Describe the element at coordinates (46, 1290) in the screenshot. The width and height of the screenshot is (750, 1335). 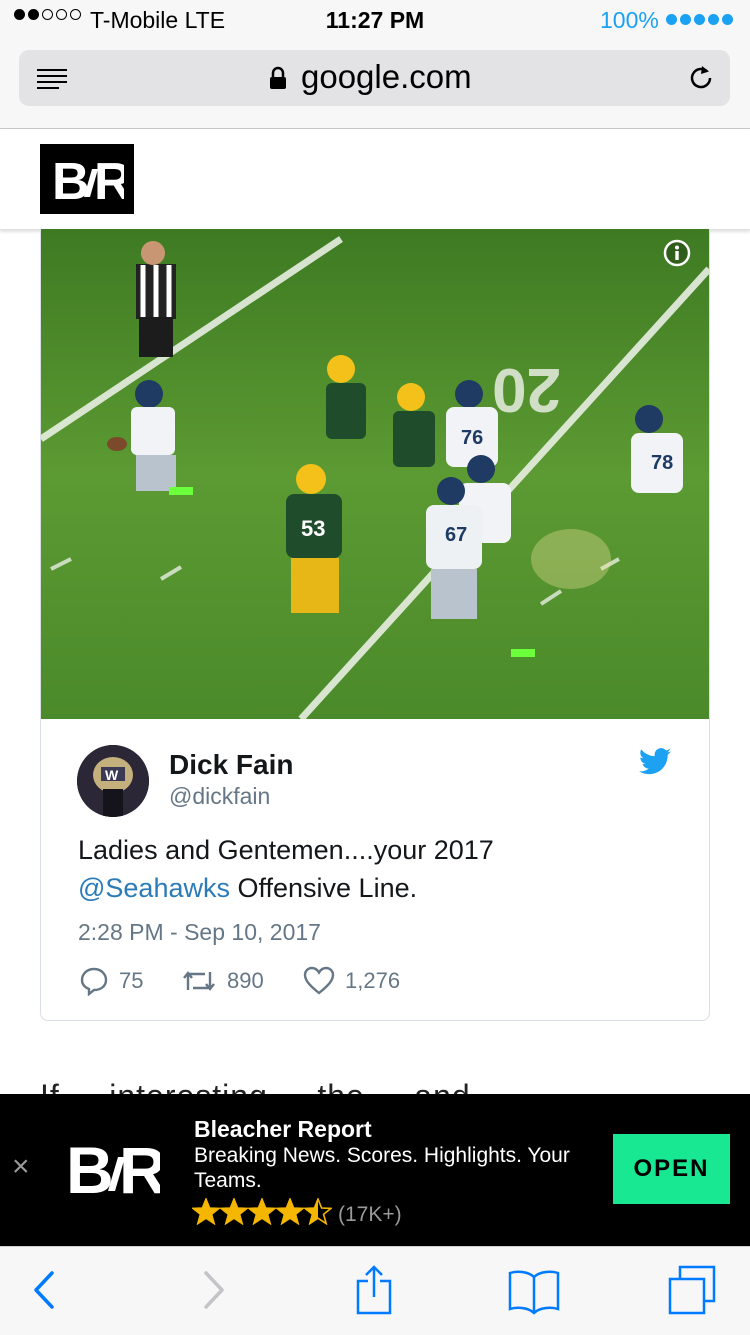
I see `back-icon` at that location.